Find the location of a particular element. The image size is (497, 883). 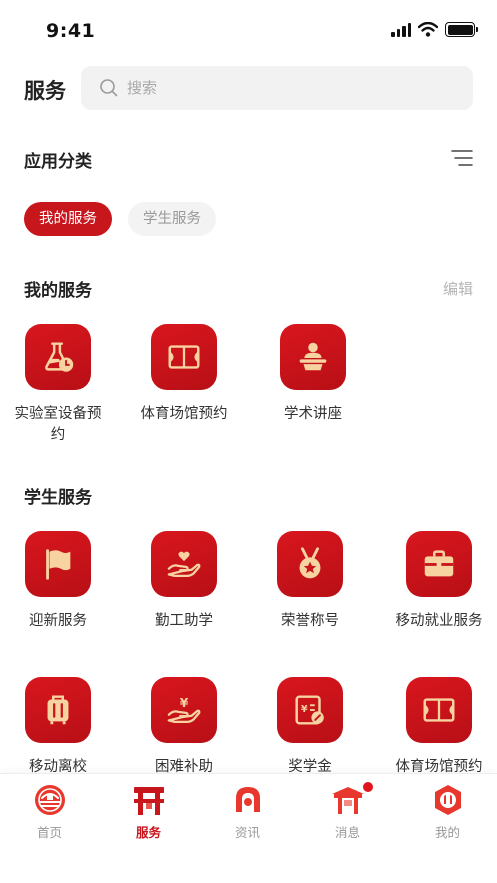

tabbar-item-profile: 我的 is located at coordinates (447, 814).